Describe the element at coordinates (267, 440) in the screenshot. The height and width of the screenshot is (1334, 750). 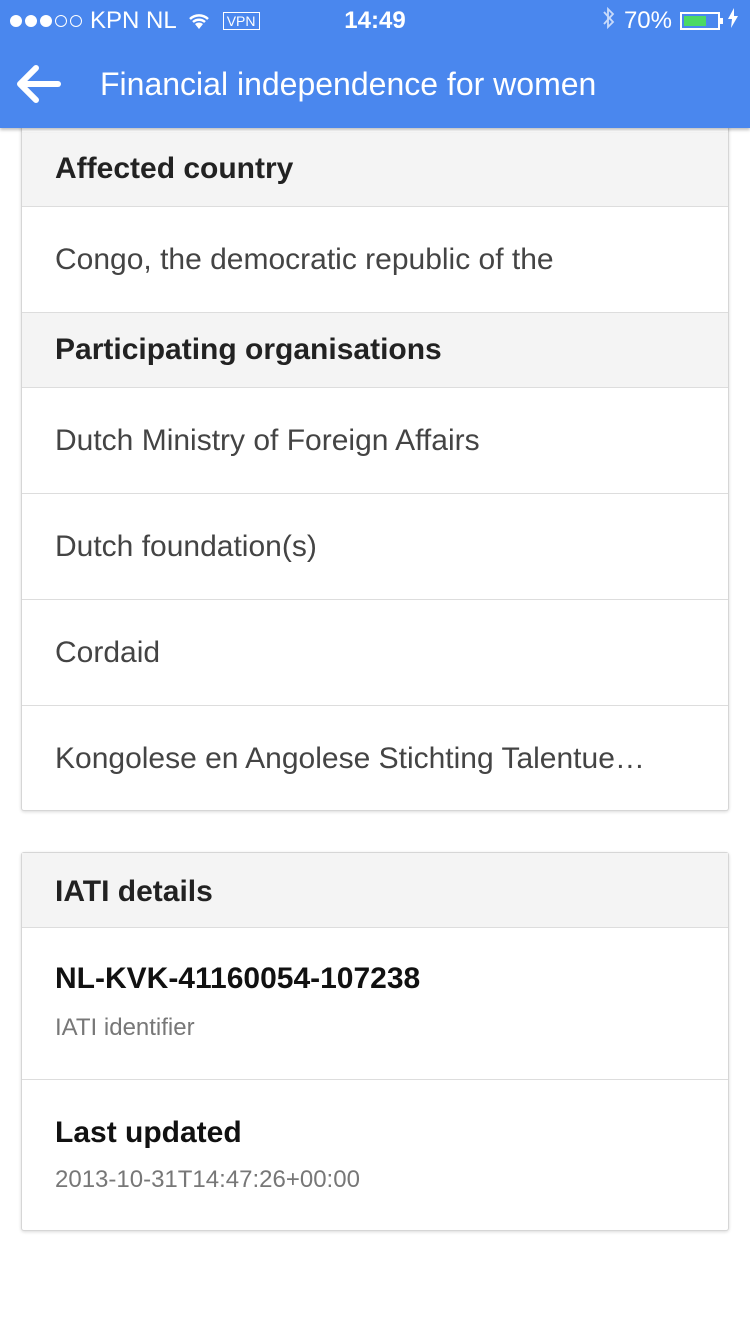
I see `organisation-name: Dutch Ministry of Foreign Affairs` at that location.